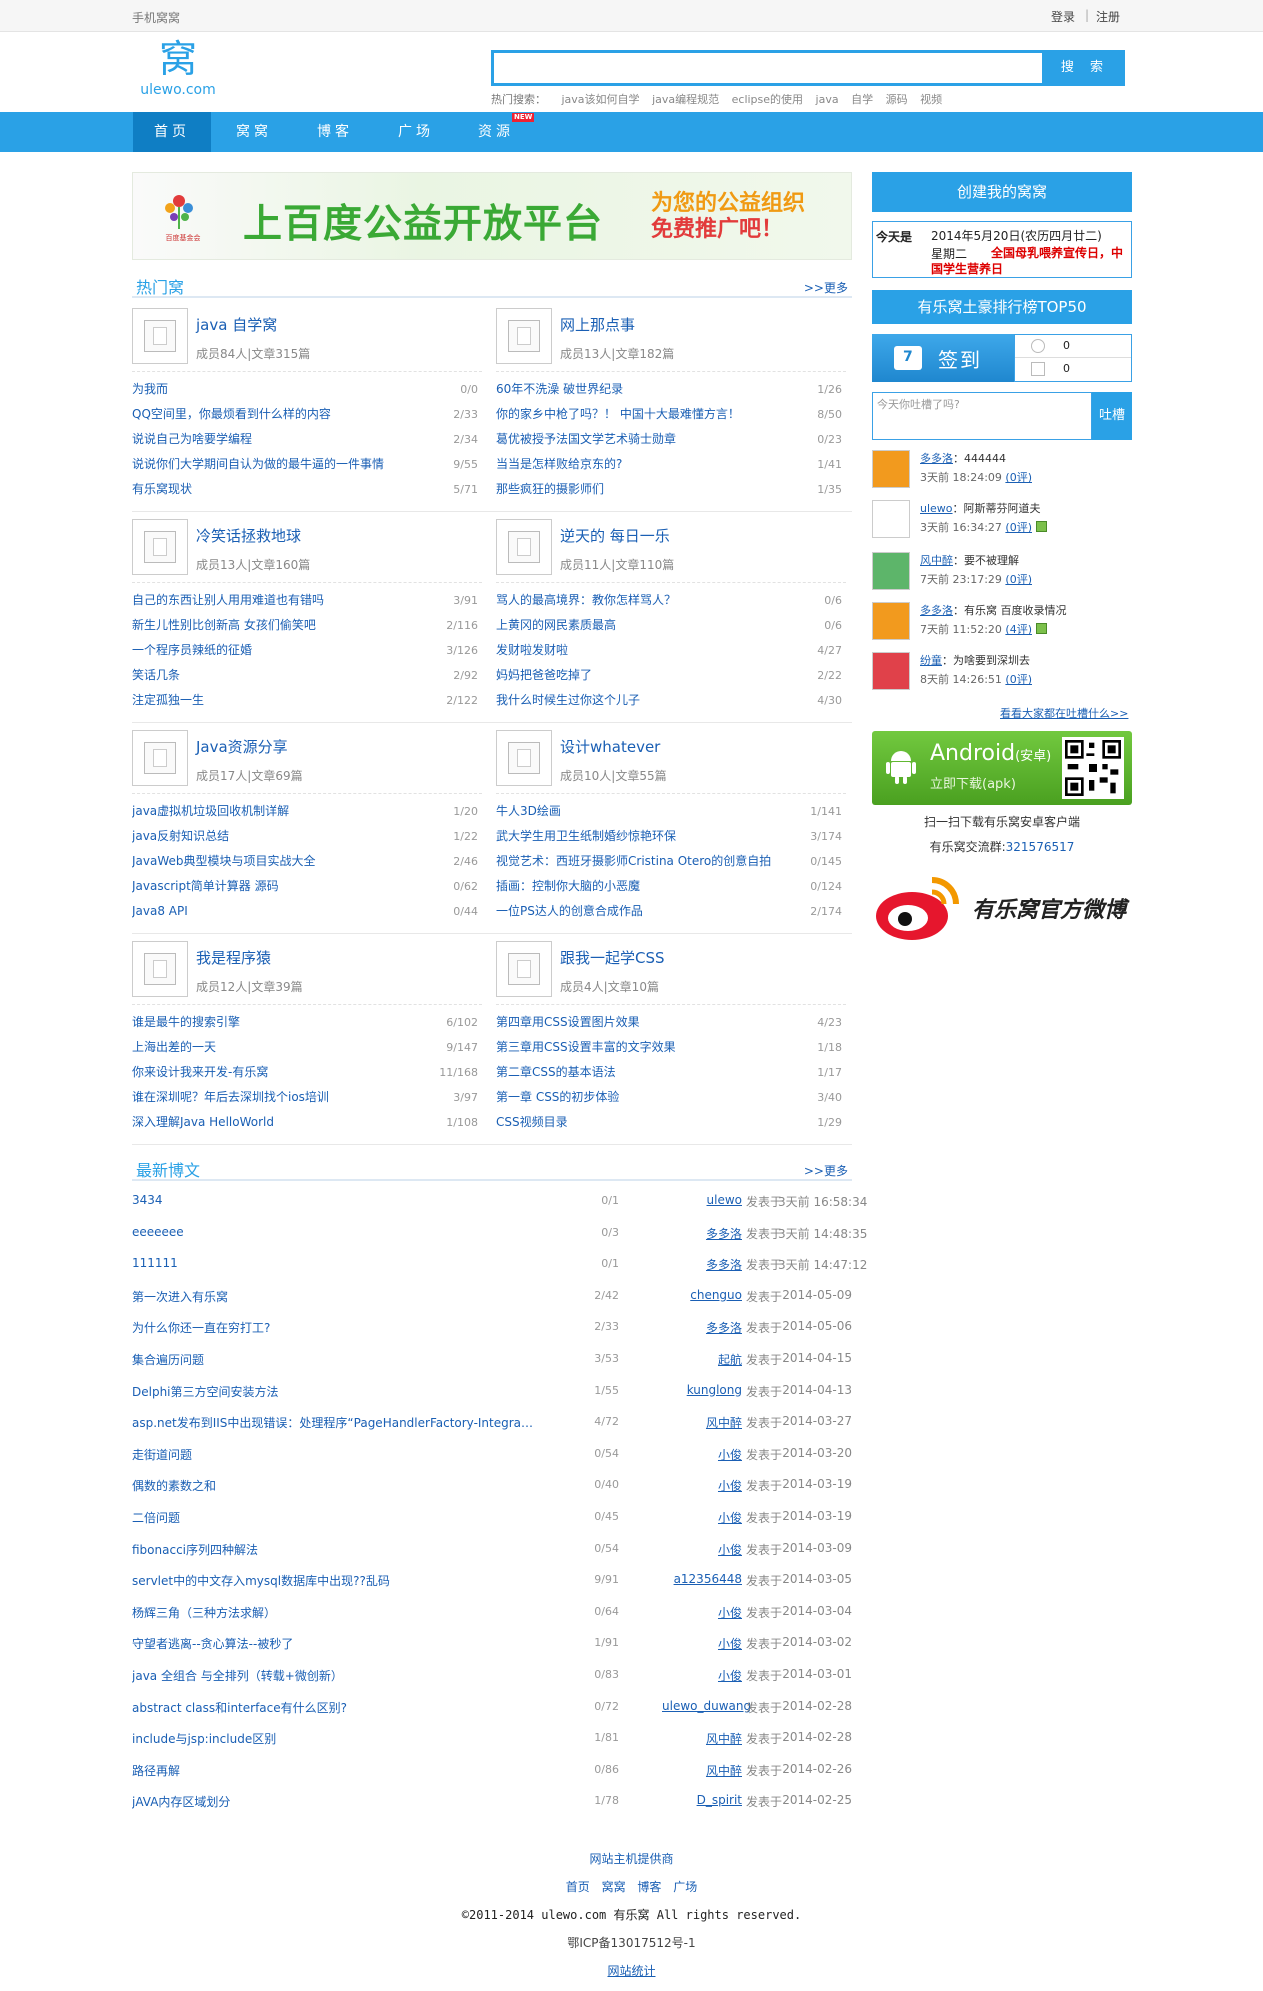  Describe the element at coordinates (643, 1022) in the screenshot. I see `post-title-link: 第四章用CSS设置图片效果` at that location.